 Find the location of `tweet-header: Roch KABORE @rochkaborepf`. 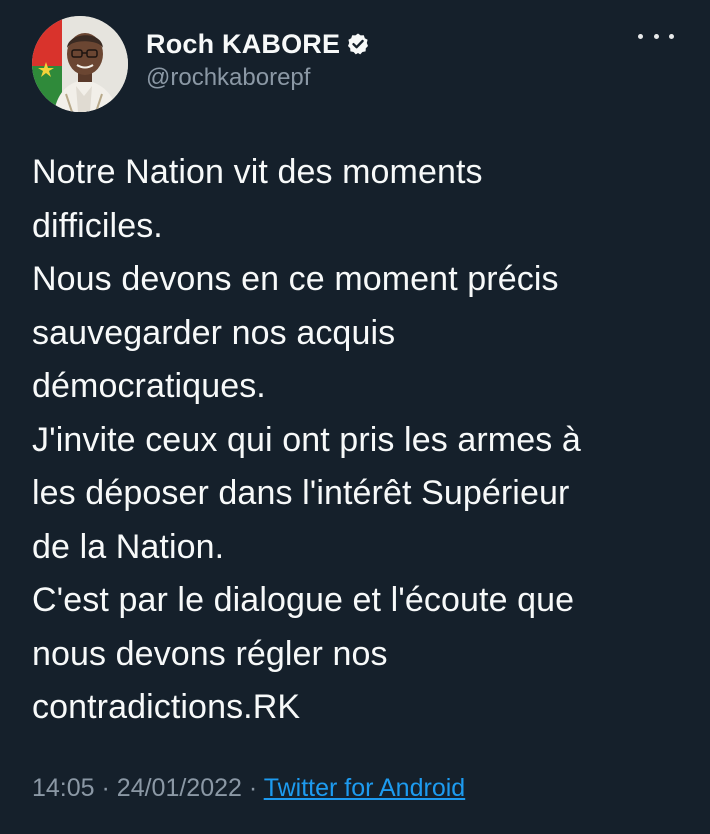

tweet-header: Roch KABORE @rochkaborepf is located at coordinates (201, 64).